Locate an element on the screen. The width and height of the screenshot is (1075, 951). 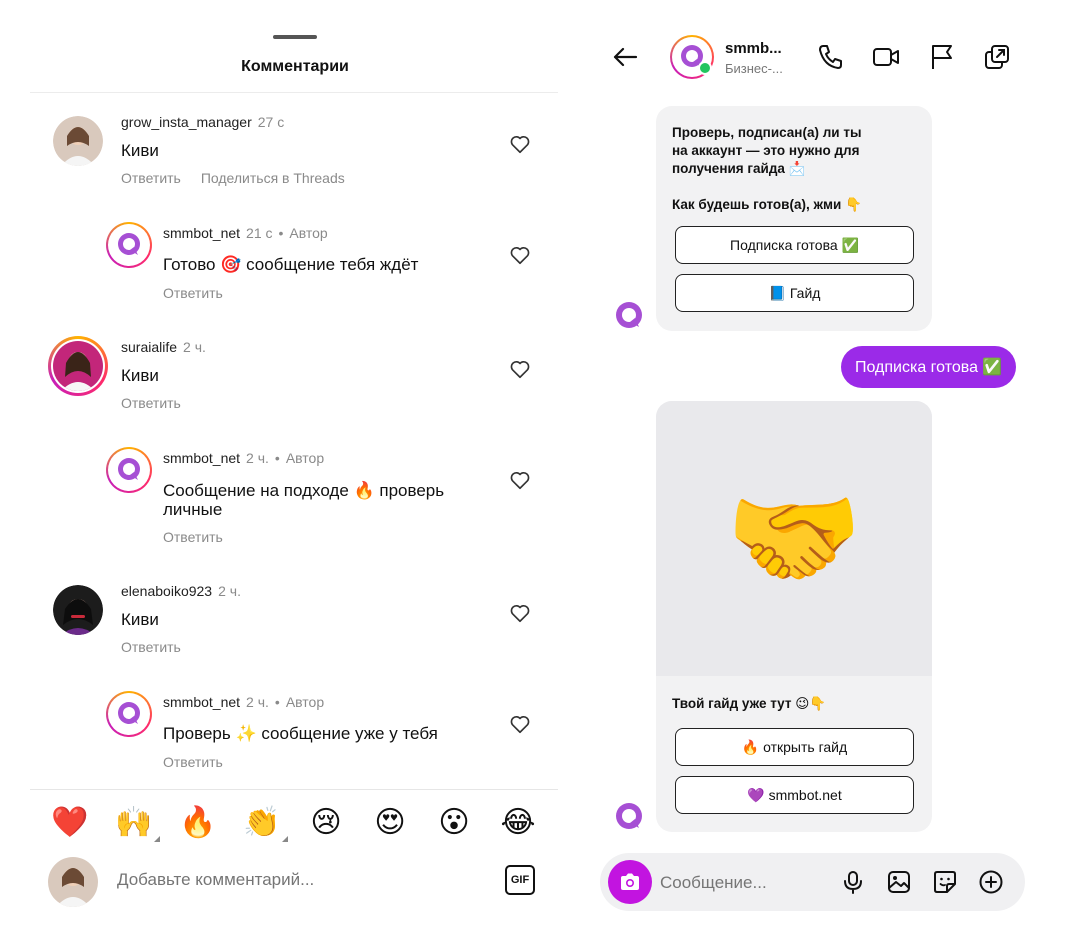
website-button: 💜 smmbot.net is located at coordinates (794, 795).